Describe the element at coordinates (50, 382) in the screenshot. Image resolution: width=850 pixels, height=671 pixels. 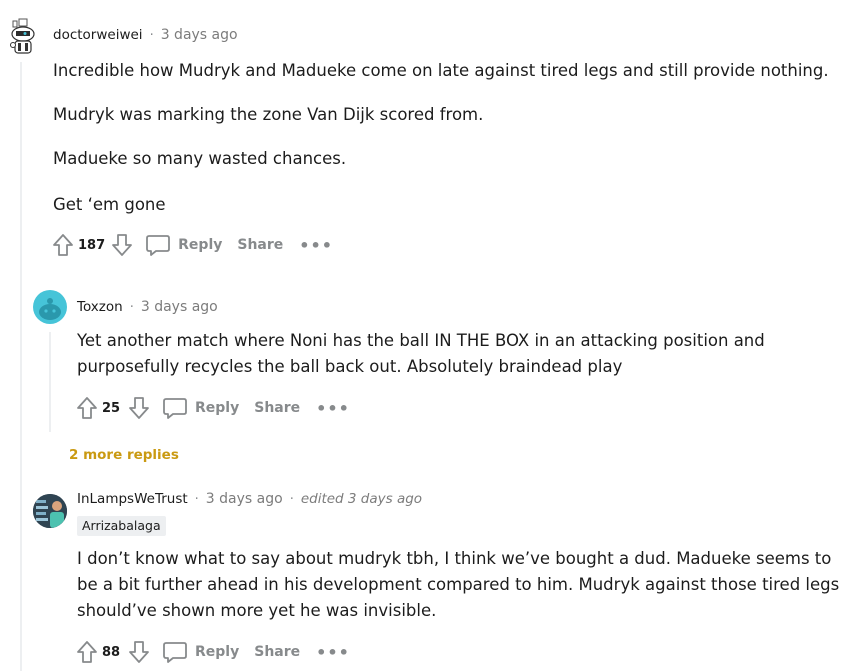
I see `thread-line-reply` at that location.